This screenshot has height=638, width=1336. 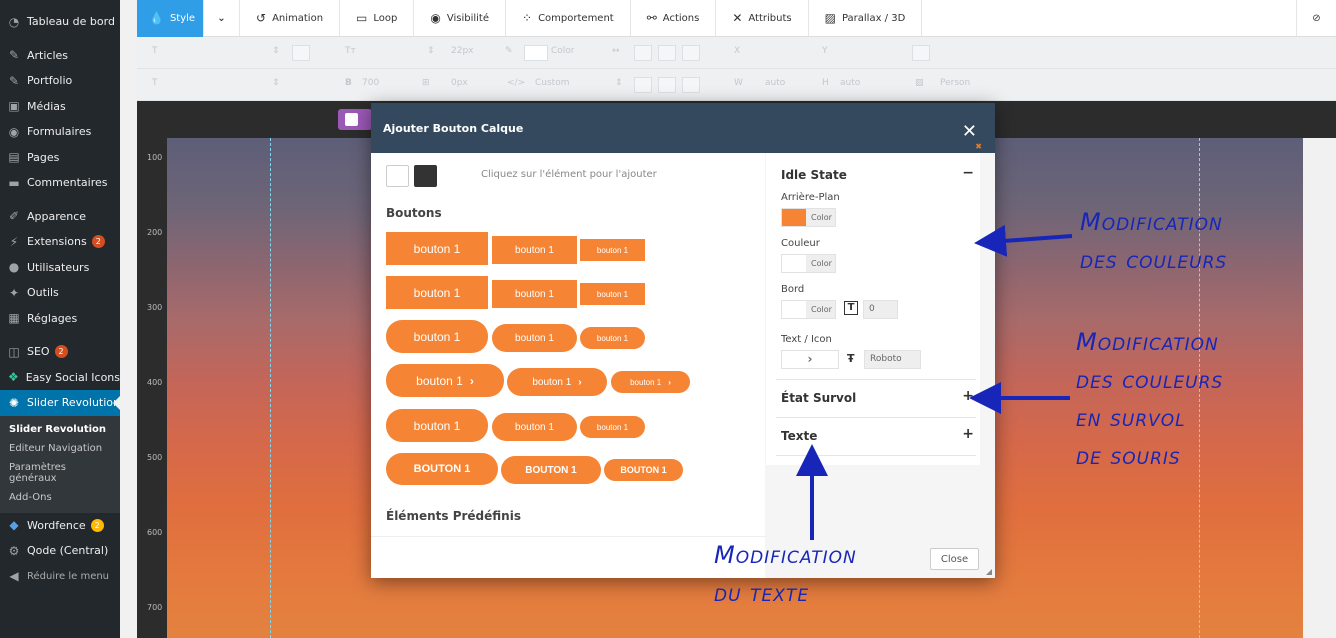 What do you see at coordinates (60, 132) in the screenshot?
I see `sidebar-item-formulaires: ◉ Formulaires` at bounding box center [60, 132].